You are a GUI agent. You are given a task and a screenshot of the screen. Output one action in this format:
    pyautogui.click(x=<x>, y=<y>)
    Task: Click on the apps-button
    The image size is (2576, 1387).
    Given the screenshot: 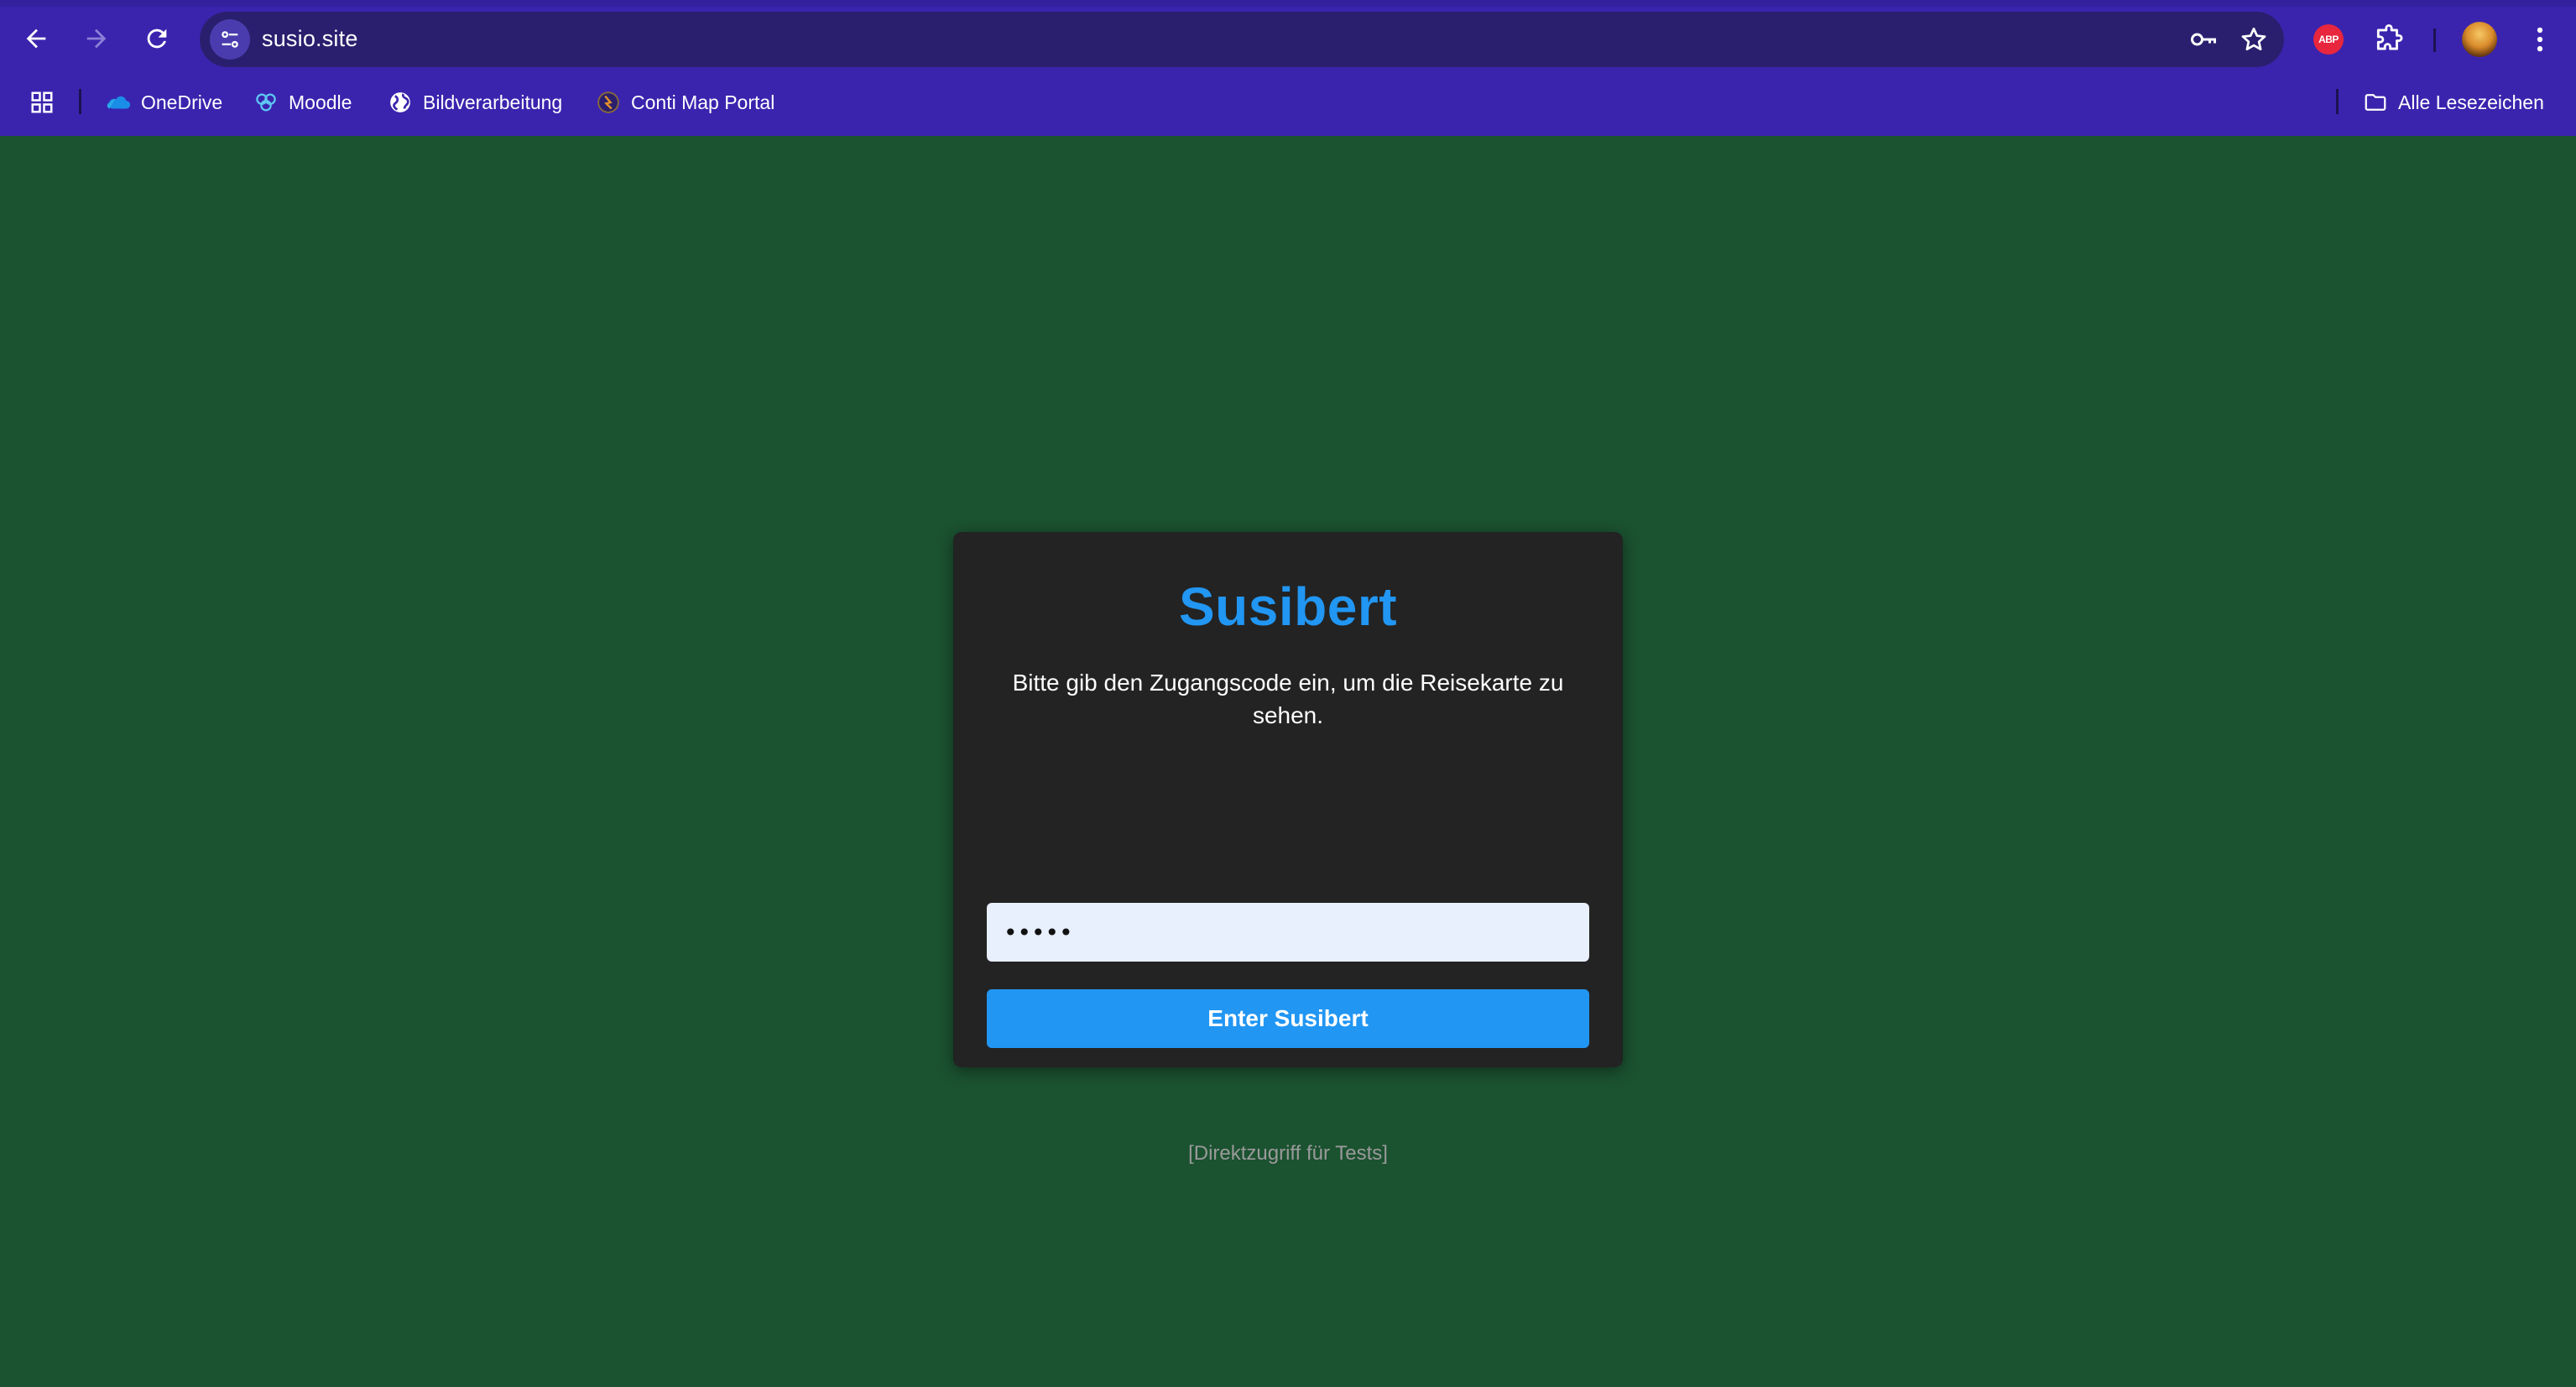 What is the action you would take?
    pyautogui.click(x=41, y=102)
    